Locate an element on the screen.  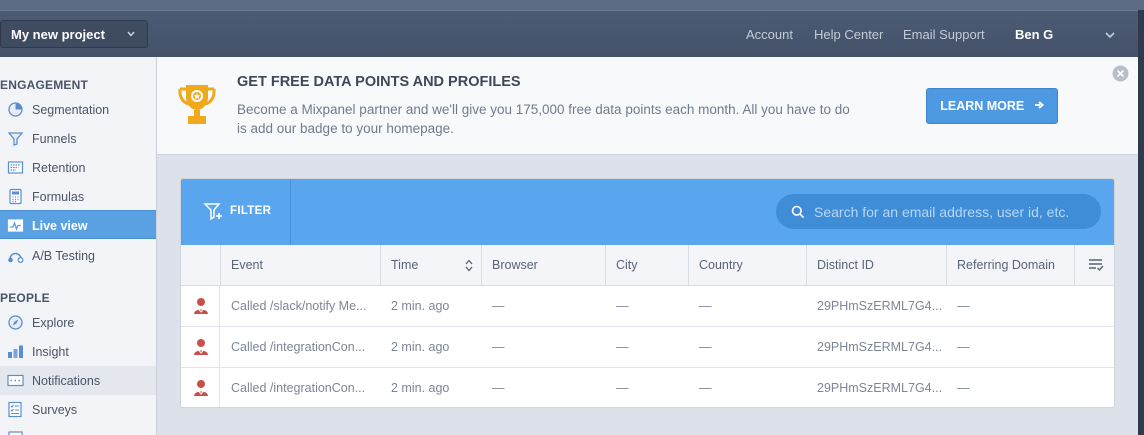
learn-more-button: LEARN MORE is located at coordinates (992, 106).